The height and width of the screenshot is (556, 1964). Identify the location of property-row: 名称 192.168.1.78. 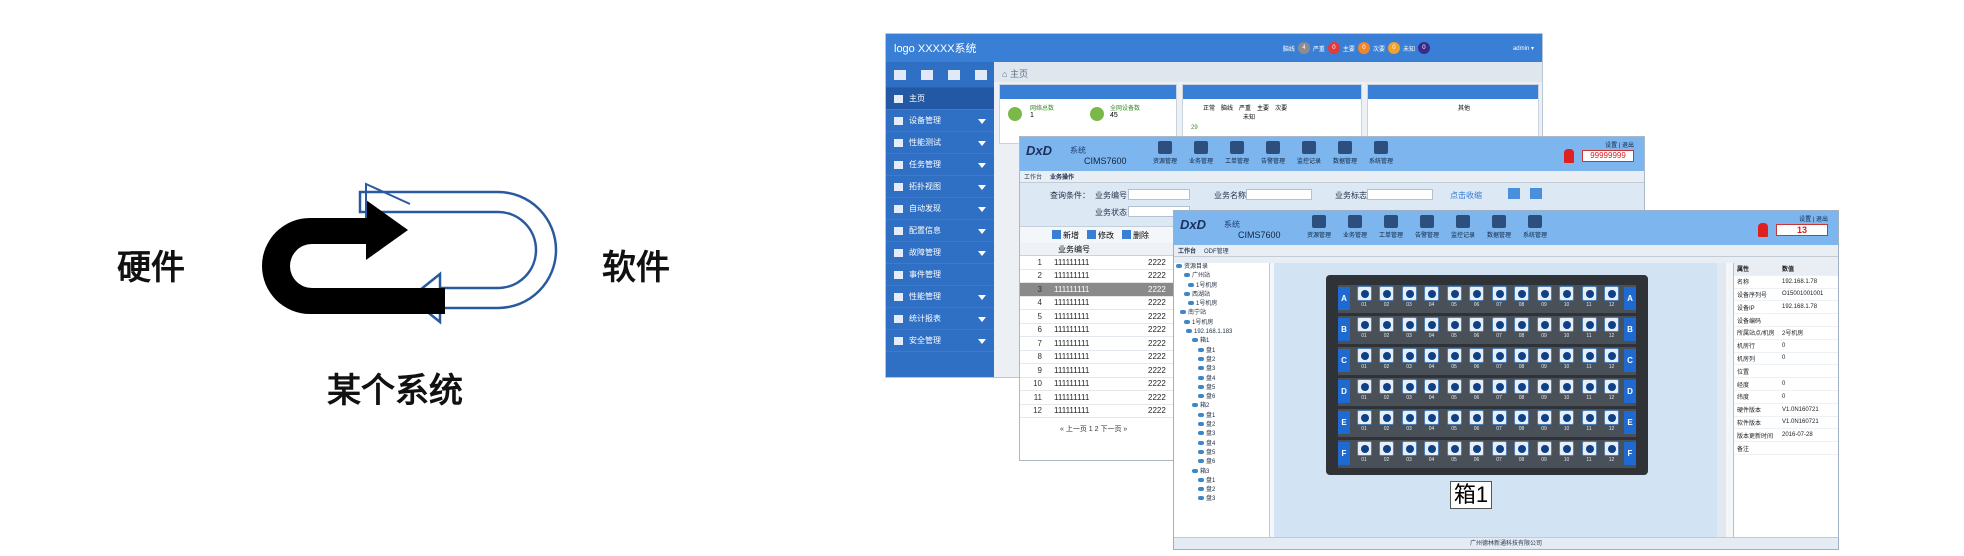
(1786, 282).